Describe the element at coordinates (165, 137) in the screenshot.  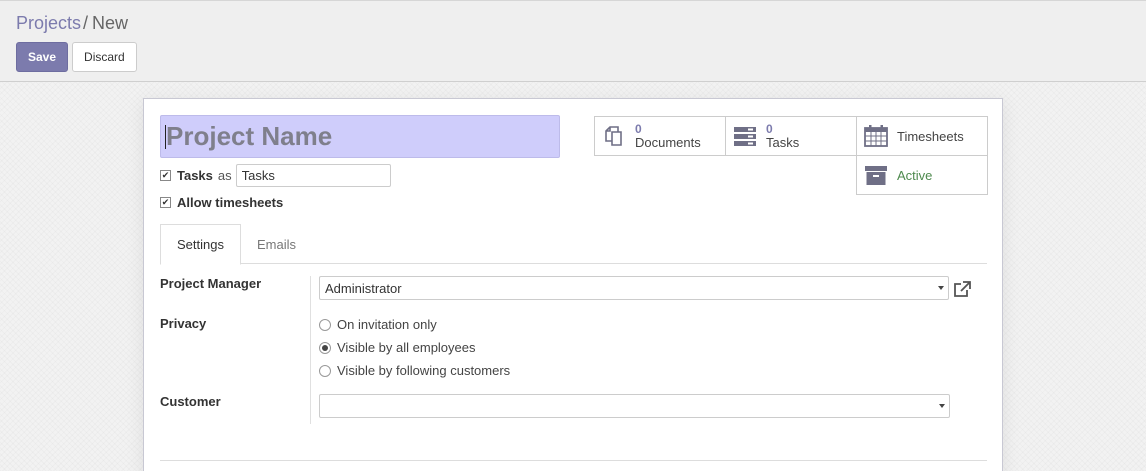
I see `text-cursor` at that location.